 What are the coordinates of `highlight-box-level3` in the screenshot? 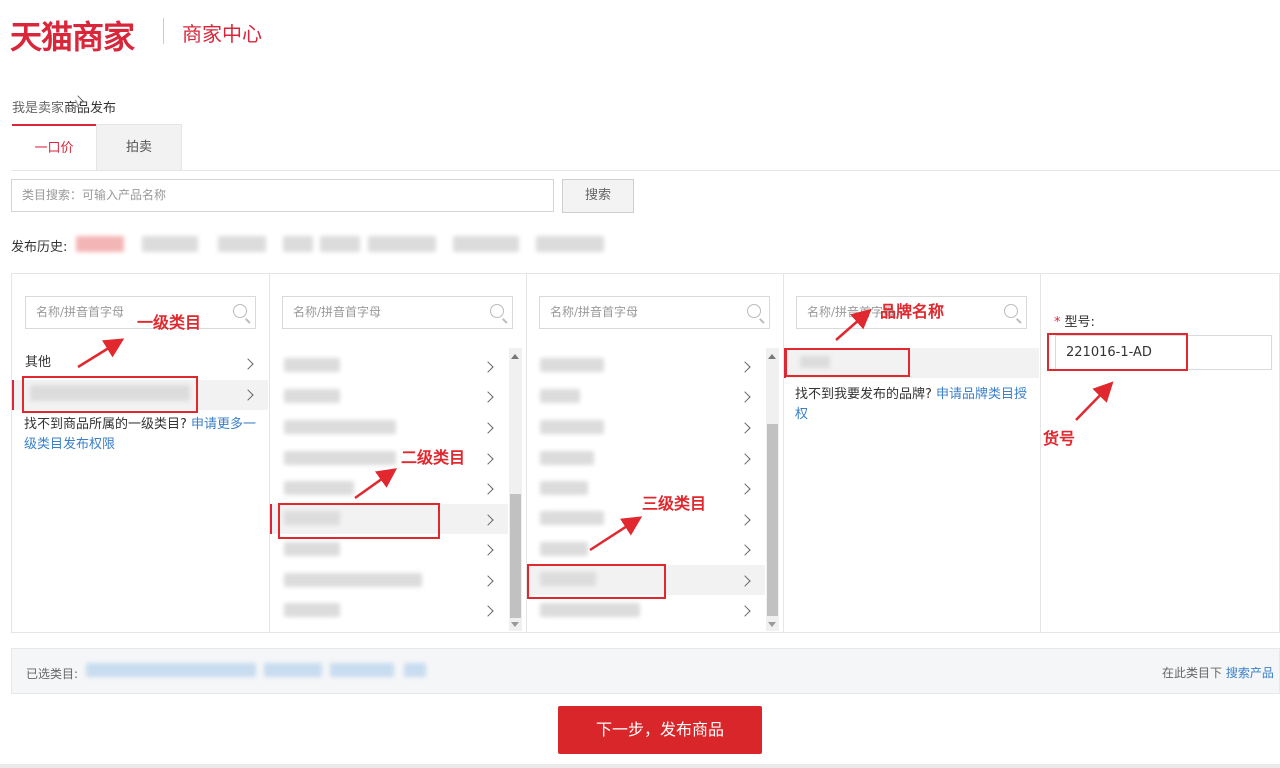 It's located at (596, 581).